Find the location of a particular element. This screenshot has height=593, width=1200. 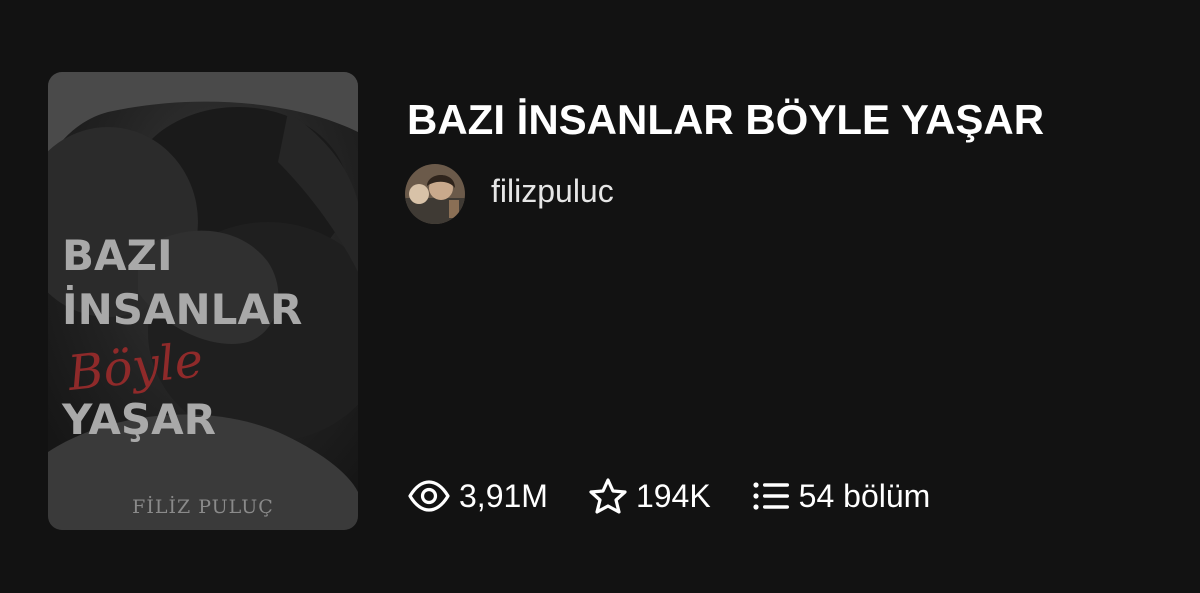

author-link: filizpuluc is located at coordinates (509, 194).